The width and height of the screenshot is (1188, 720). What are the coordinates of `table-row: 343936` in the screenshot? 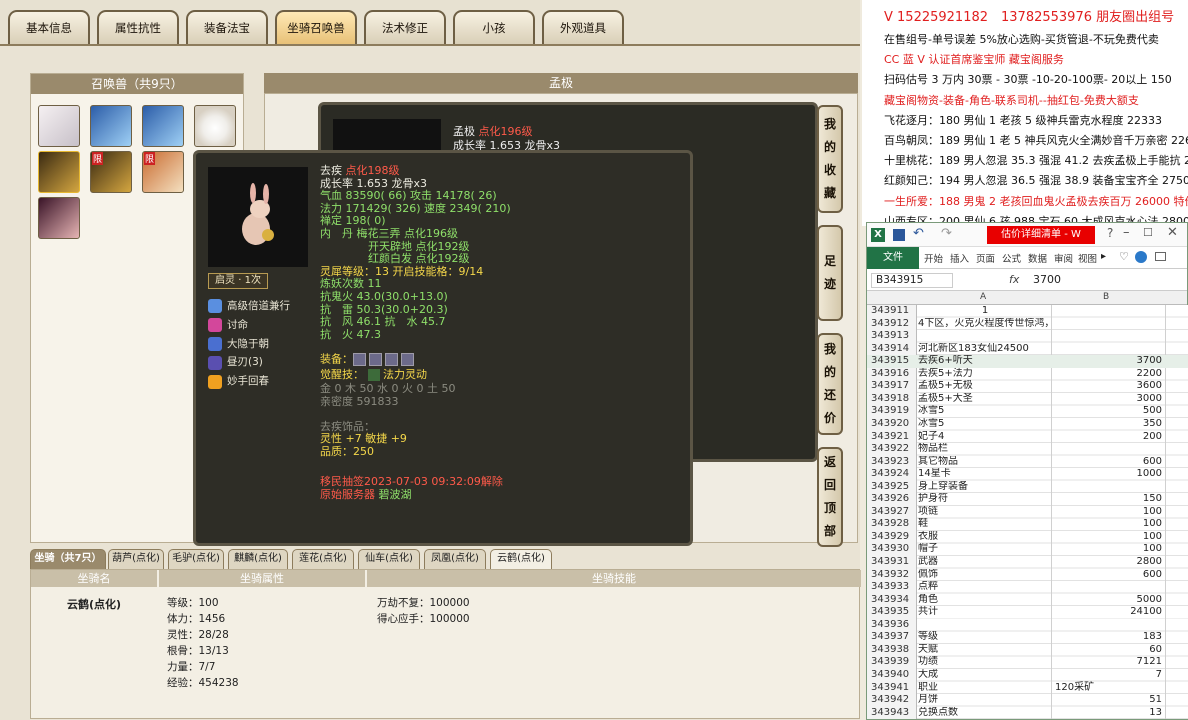 It's located at (1027, 625).